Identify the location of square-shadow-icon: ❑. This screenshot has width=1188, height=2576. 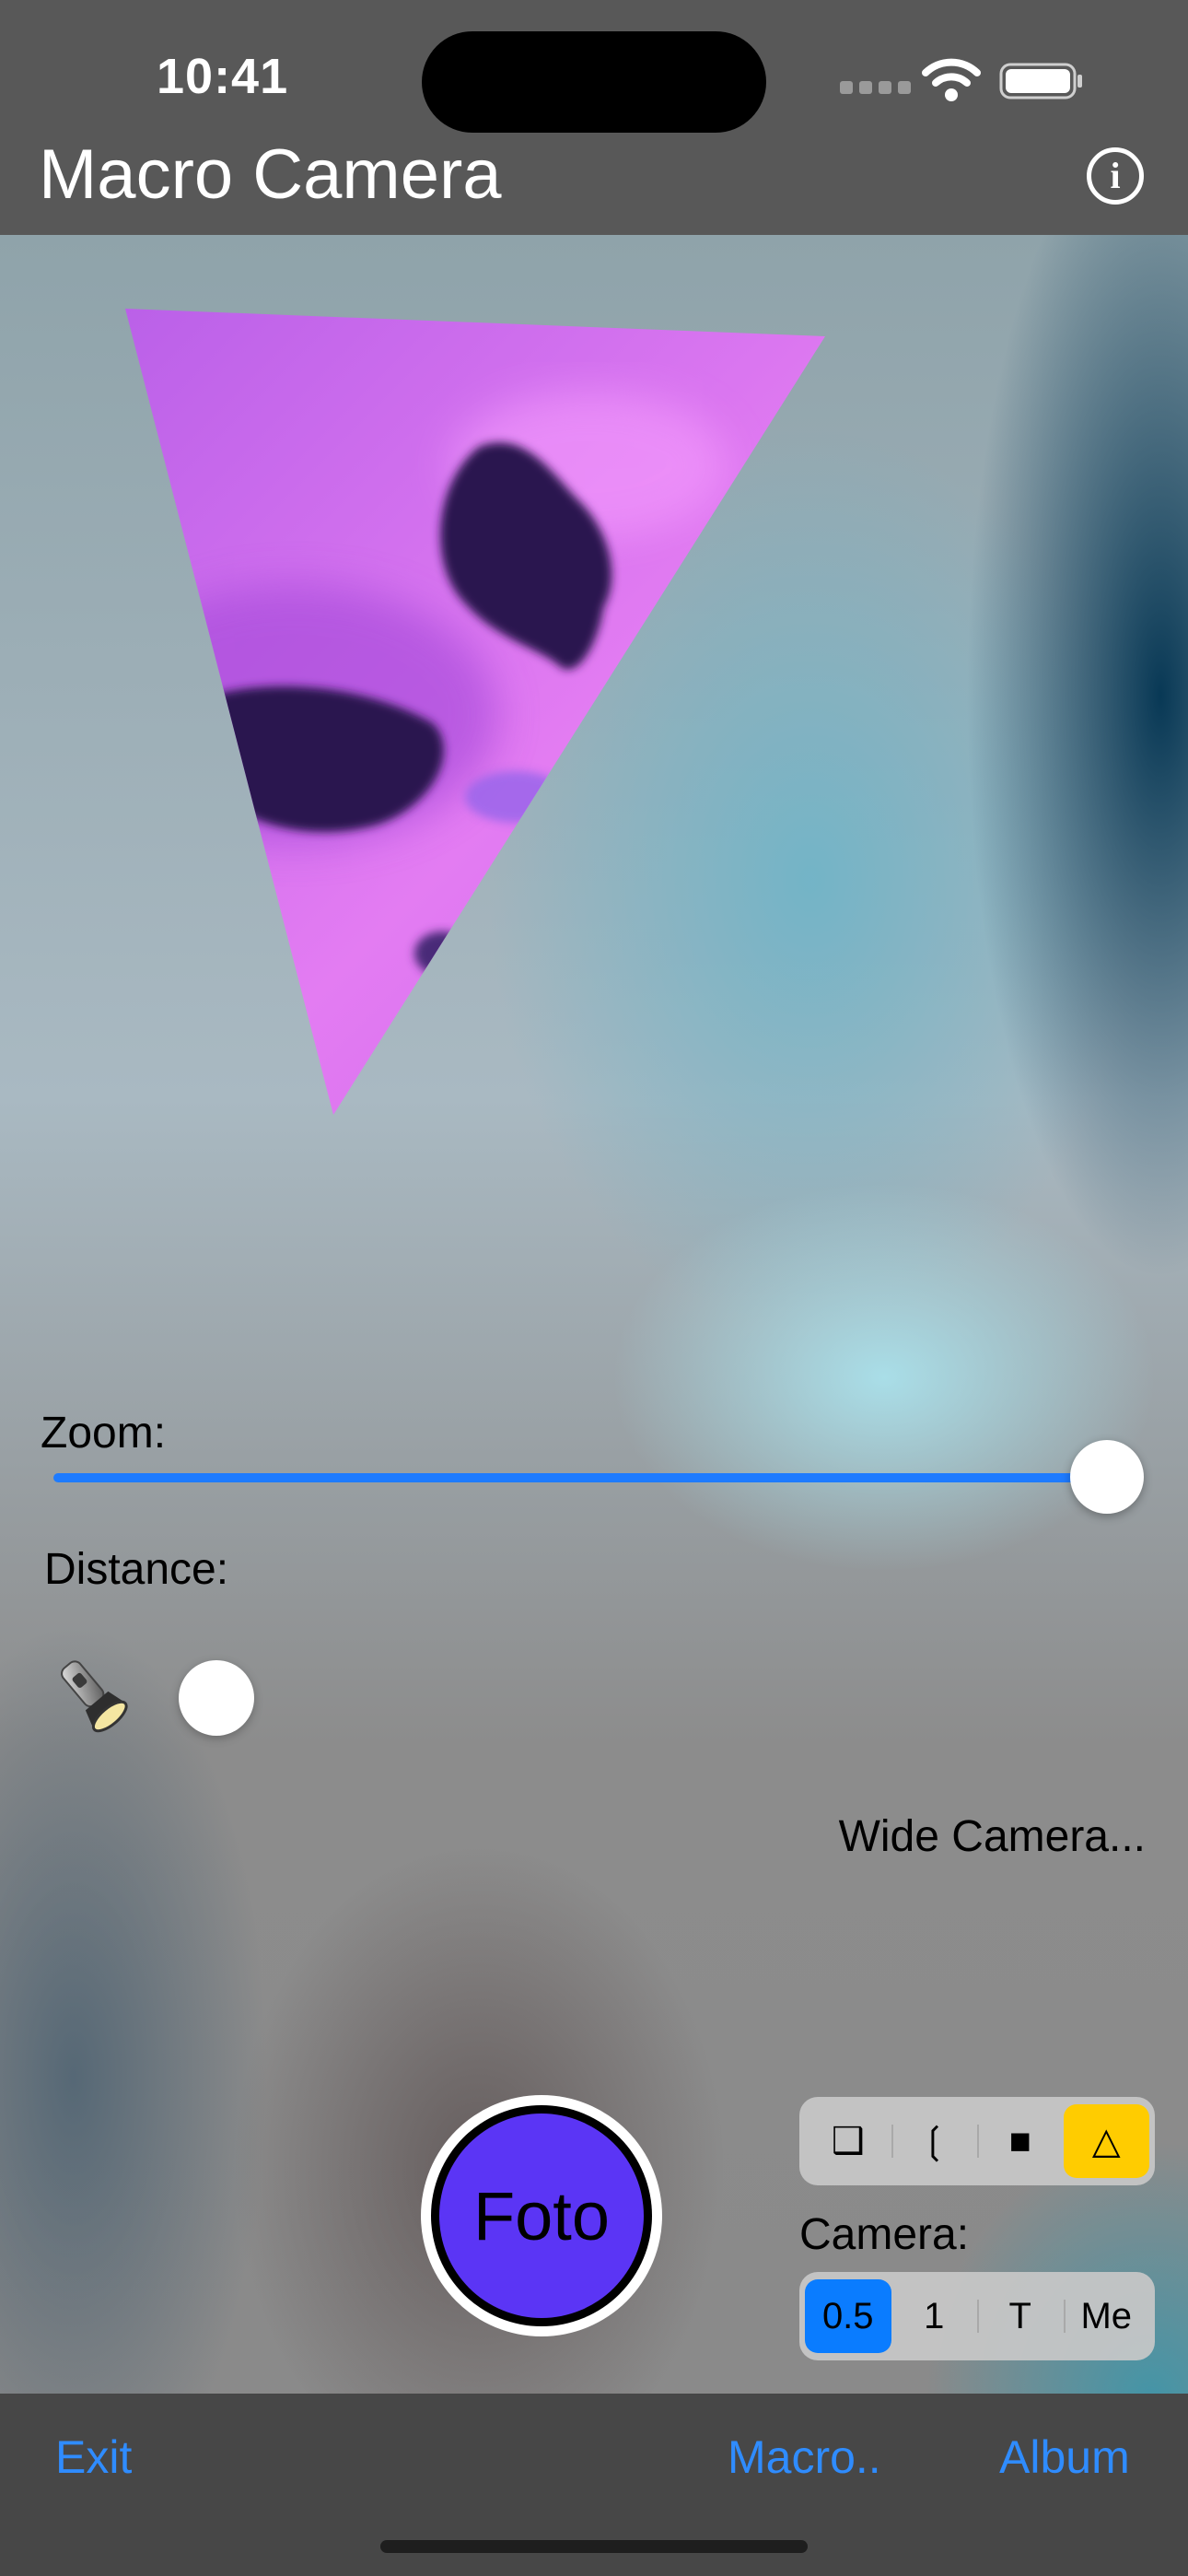
(848, 2141).